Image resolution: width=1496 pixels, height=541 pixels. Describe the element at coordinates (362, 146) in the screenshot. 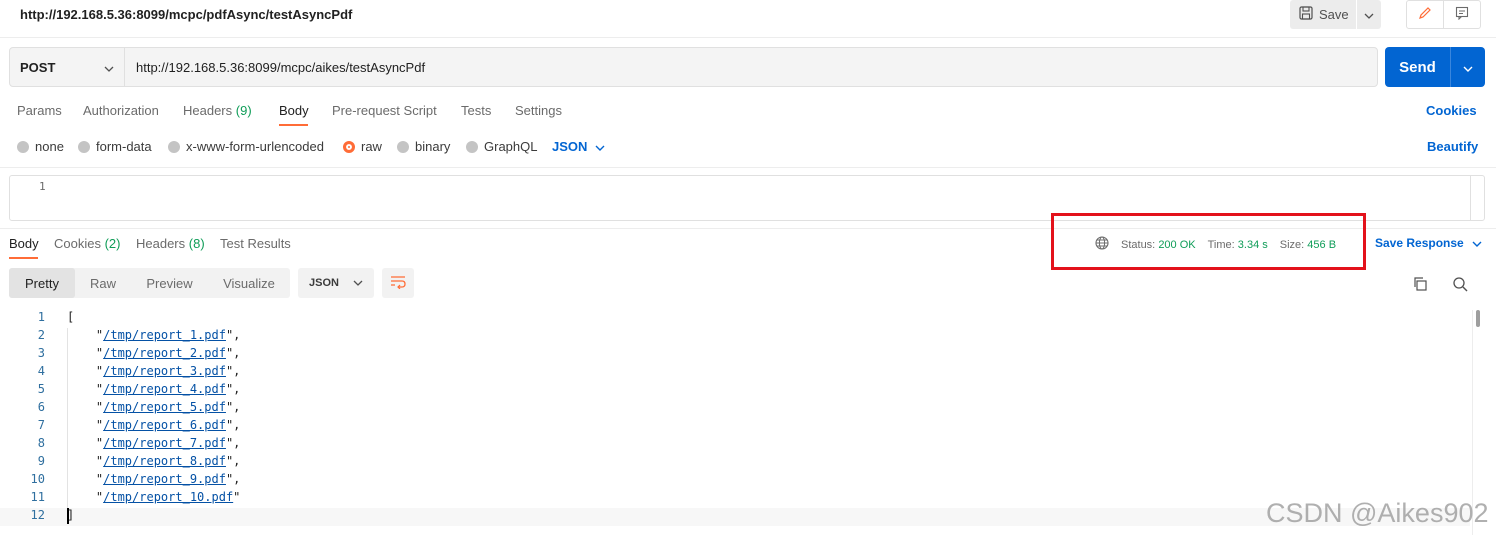

I see `radio-raw: raw` at that location.